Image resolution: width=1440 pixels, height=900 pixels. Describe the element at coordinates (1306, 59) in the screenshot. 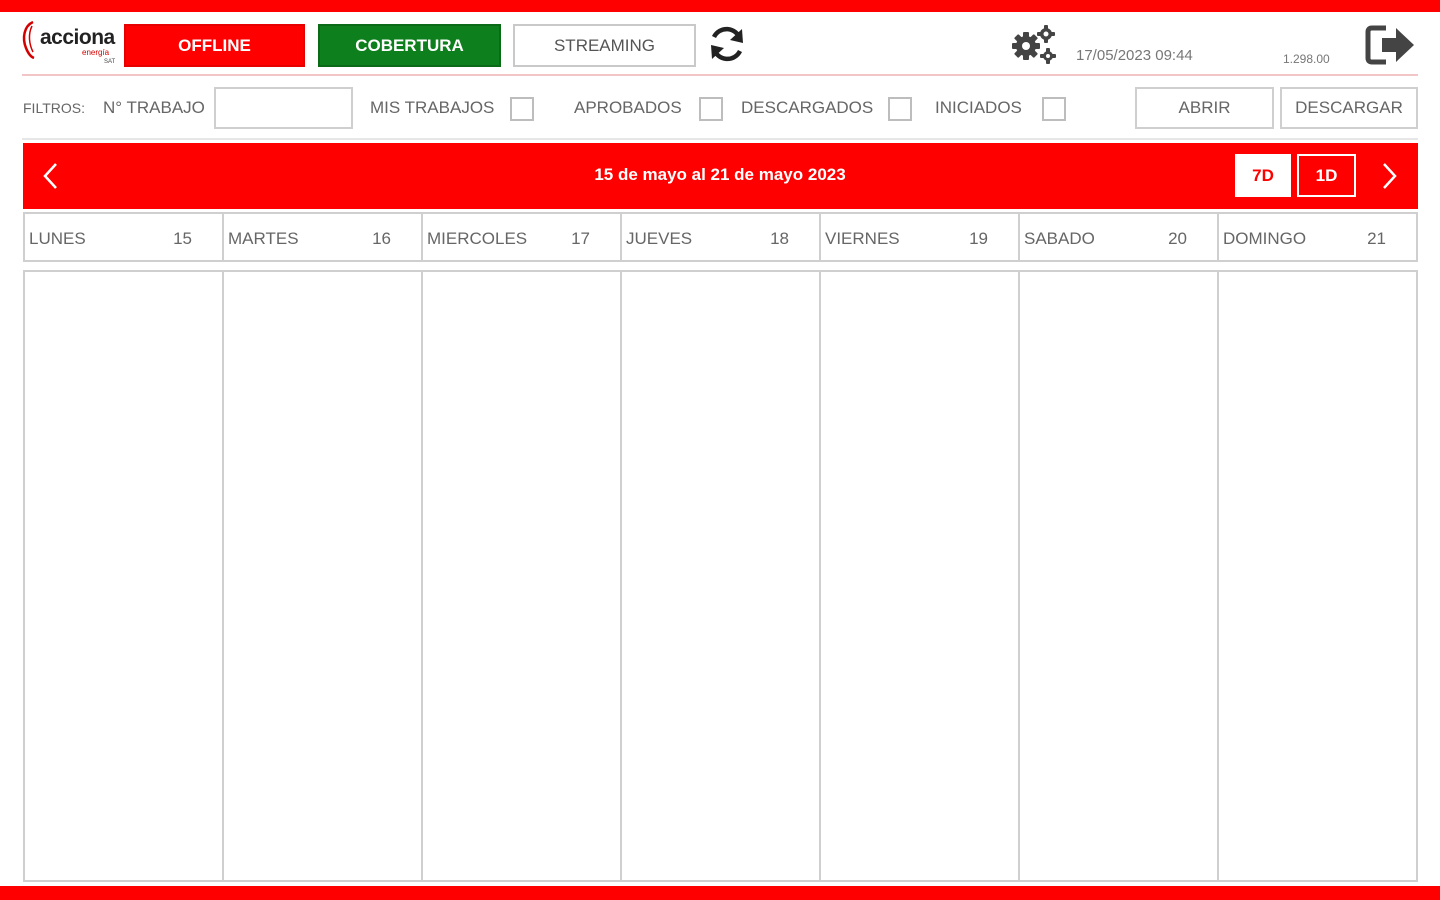

I see `app-version: 1.298.00` at that location.